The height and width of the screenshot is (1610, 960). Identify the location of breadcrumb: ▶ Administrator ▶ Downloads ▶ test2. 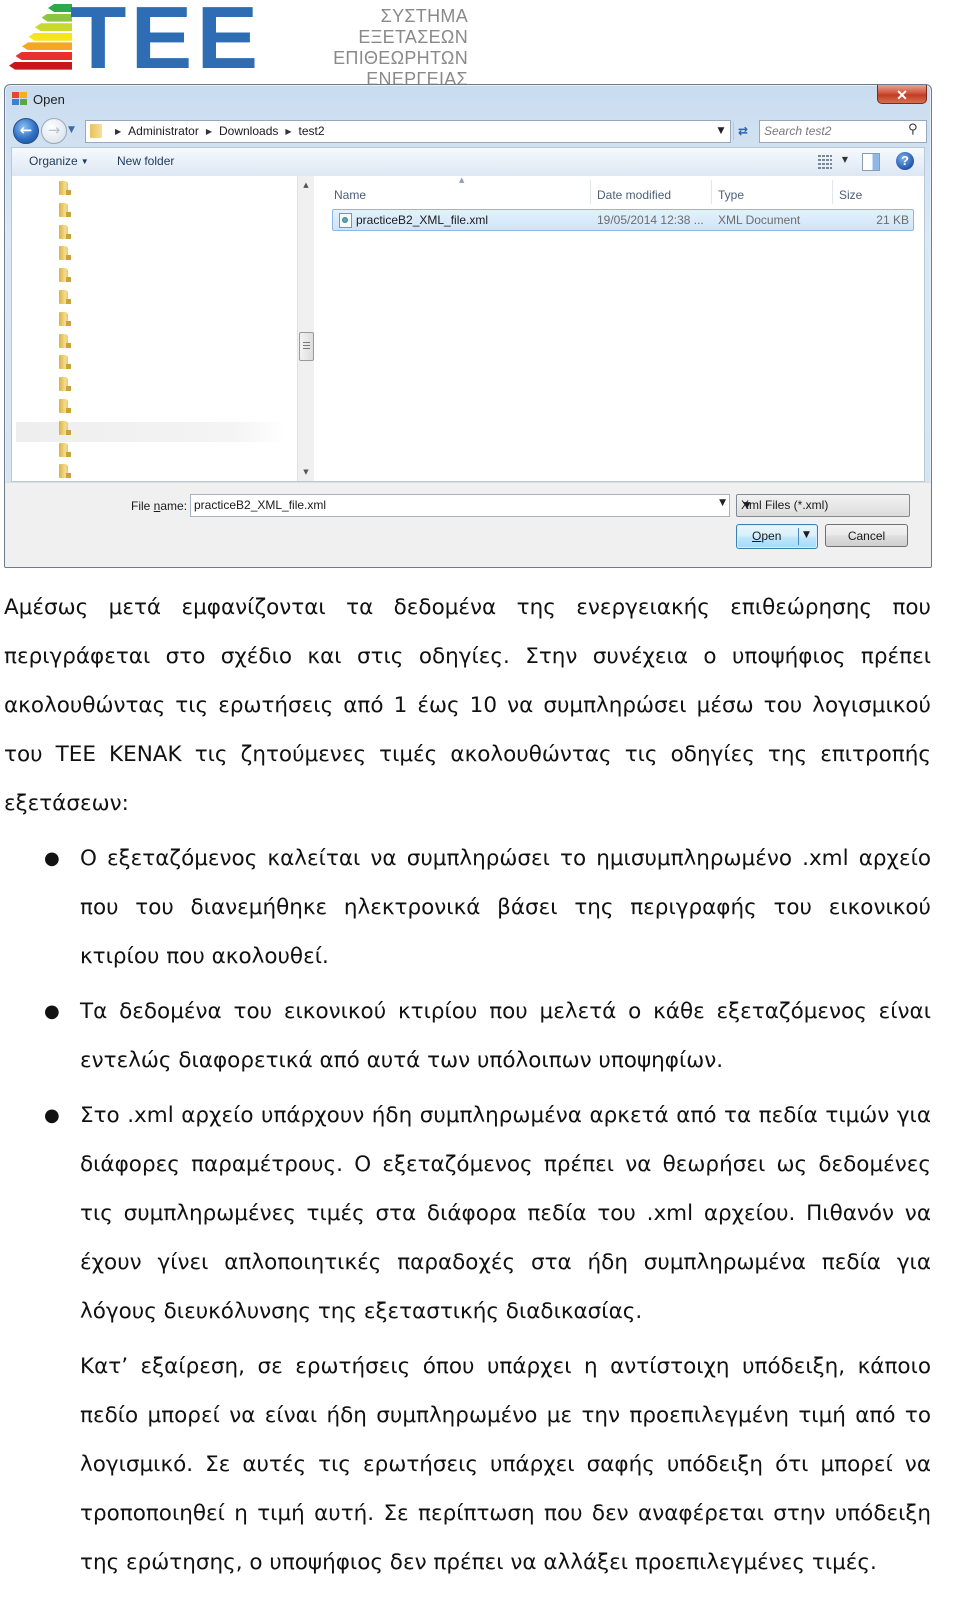
(216, 131).